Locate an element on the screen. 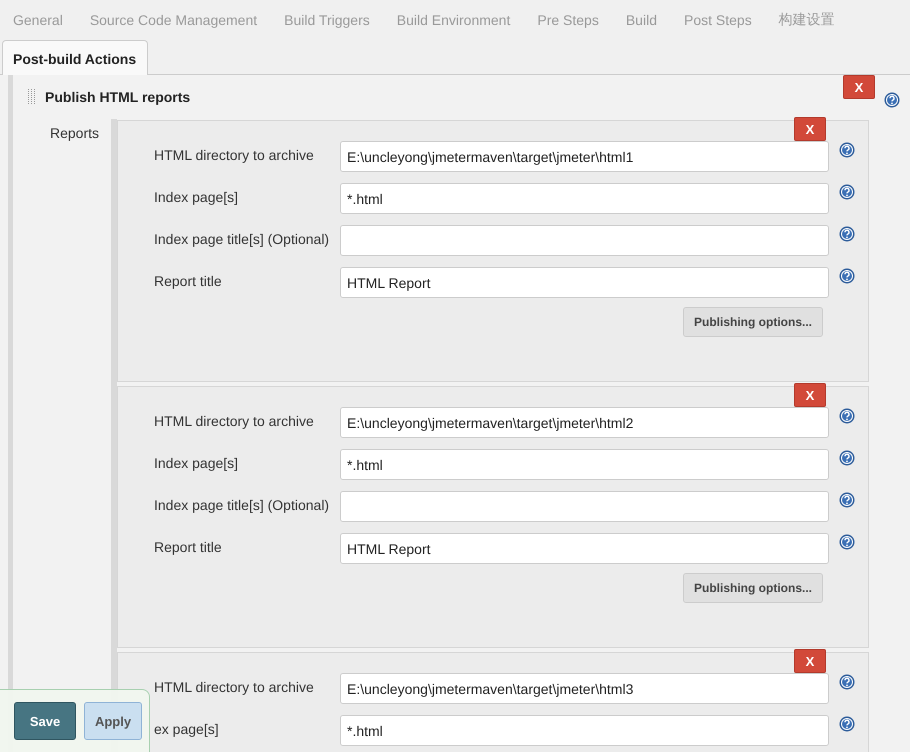  input-field: E:\uncleyong\jmetermaven\target\jmeter\html3 is located at coordinates (584, 688).